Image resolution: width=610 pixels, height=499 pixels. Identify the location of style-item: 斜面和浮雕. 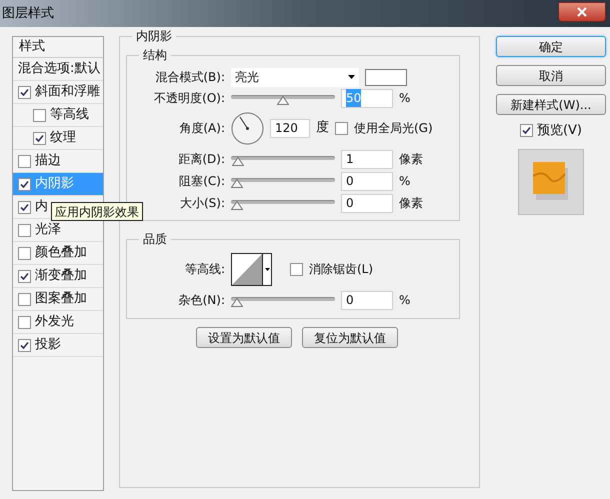
(58, 92).